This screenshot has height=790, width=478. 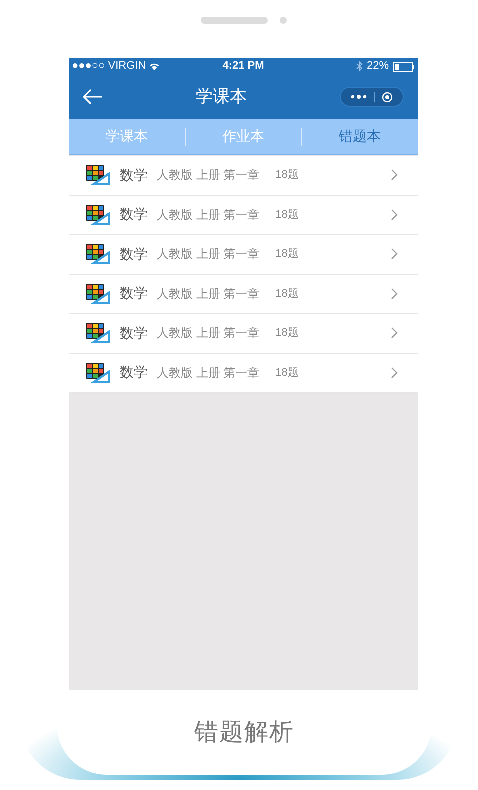 What do you see at coordinates (234, 20) in the screenshot?
I see `speaker-grille` at bounding box center [234, 20].